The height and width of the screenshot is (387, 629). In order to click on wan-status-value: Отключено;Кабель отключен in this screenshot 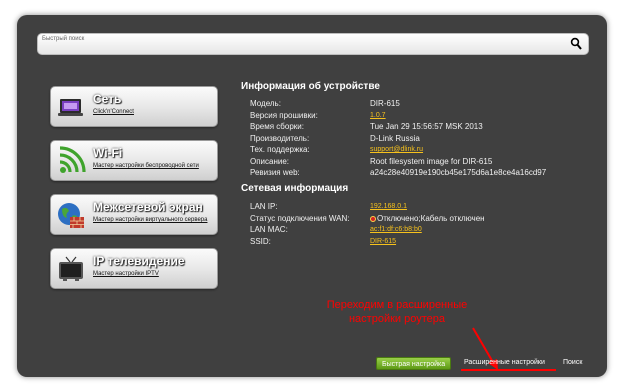, I will do `click(427, 218)`.